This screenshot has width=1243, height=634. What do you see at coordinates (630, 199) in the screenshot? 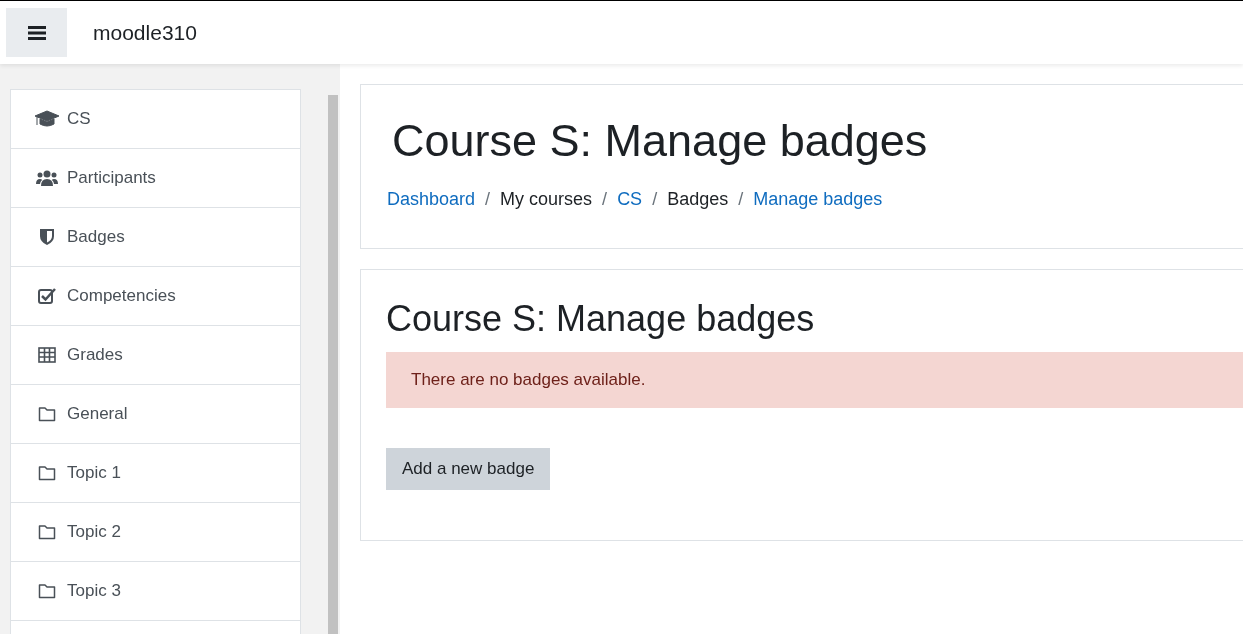
I see `breadcrumb-link: CS` at bounding box center [630, 199].